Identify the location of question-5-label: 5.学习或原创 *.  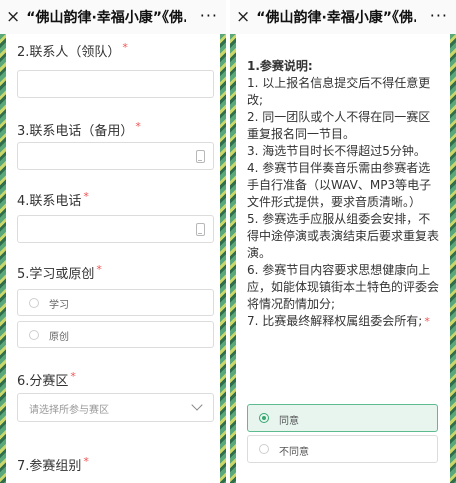
(59, 272).